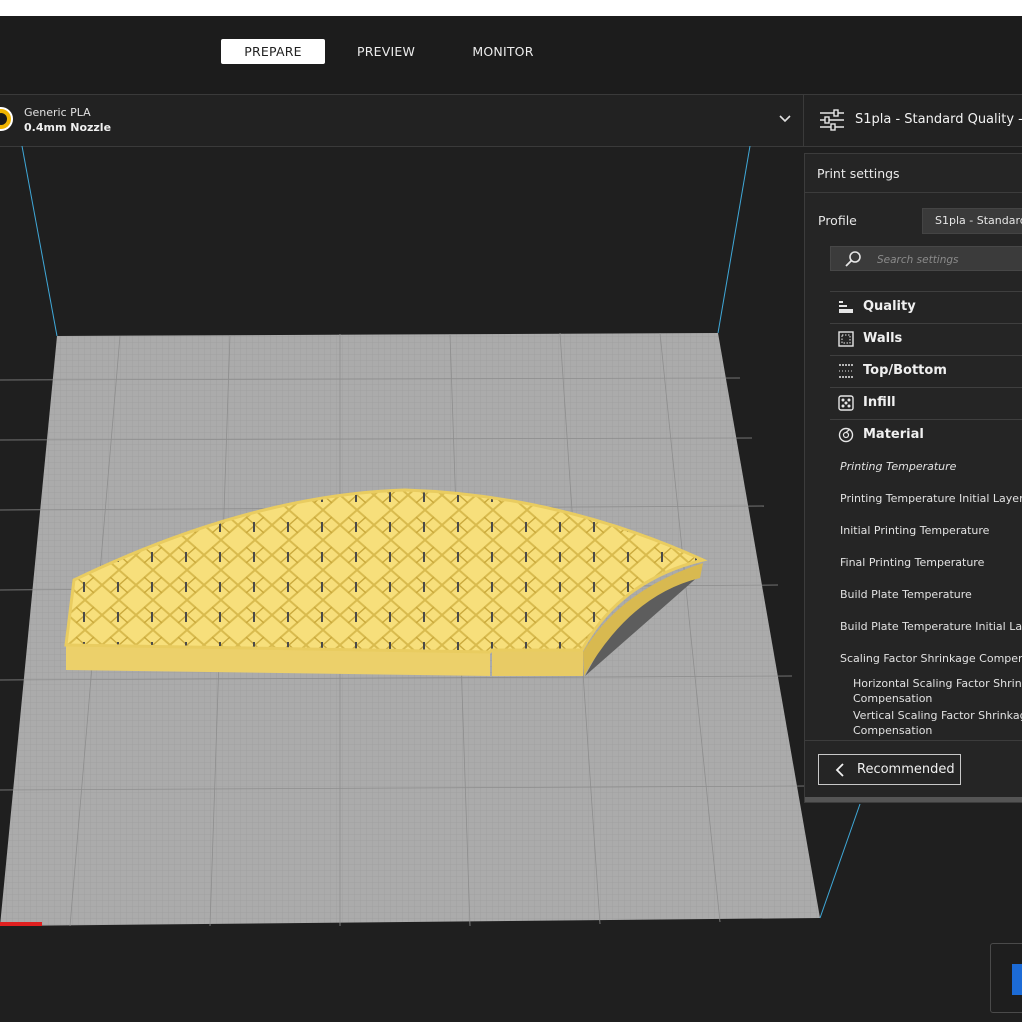 Image resolution: width=1022 pixels, height=1022 pixels. I want to click on setting-printing-temperature-initial-layer: Printing Temperature Initial Layer, so click(931, 498).